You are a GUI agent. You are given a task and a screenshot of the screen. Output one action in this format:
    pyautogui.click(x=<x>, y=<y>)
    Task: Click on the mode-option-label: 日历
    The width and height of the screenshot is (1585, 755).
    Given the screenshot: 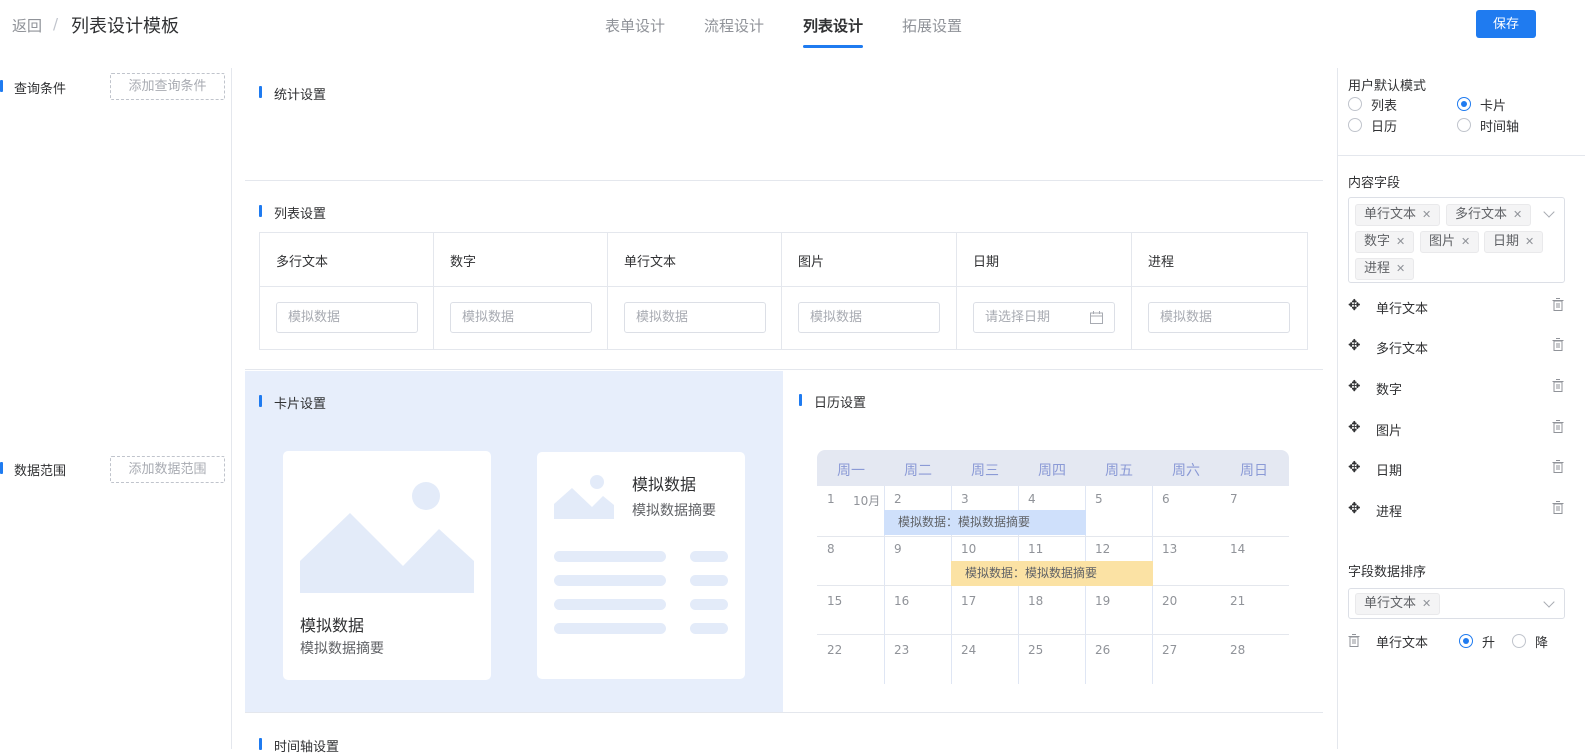 What is the action you would take?
    pyautogui.click(x=1384, y=127)
    